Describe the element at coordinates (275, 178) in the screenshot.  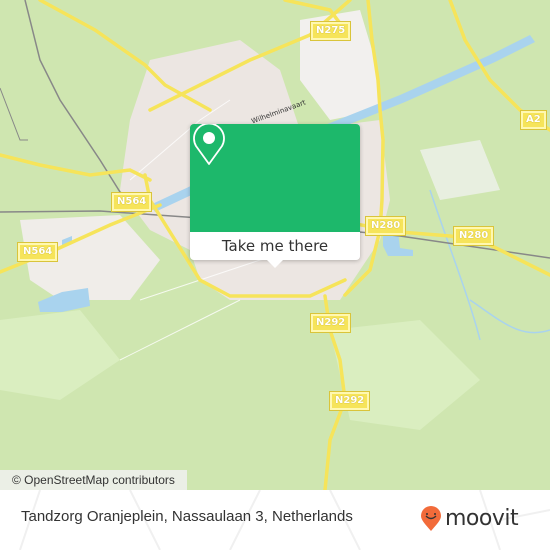
I see `popup-header` at that location.